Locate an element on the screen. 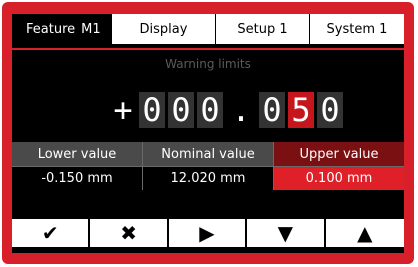 This screenshot has height=267, width=418. upper-value-cell: 0.100 mm is located at coordinates (339, 178).